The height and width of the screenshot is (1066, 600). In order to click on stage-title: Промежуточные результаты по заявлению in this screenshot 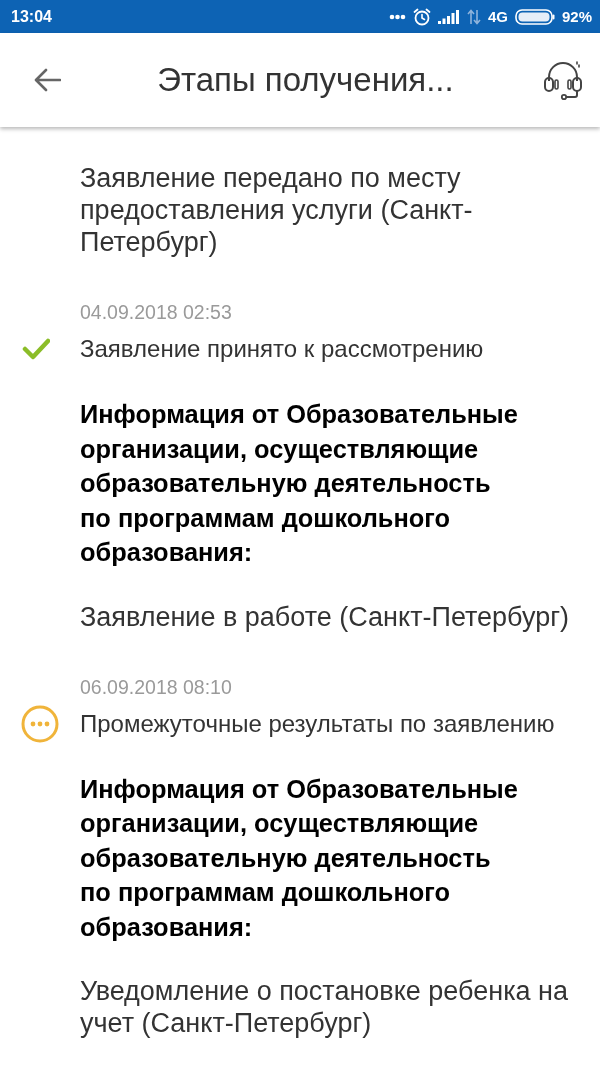, I will do `click(317, 723)`.